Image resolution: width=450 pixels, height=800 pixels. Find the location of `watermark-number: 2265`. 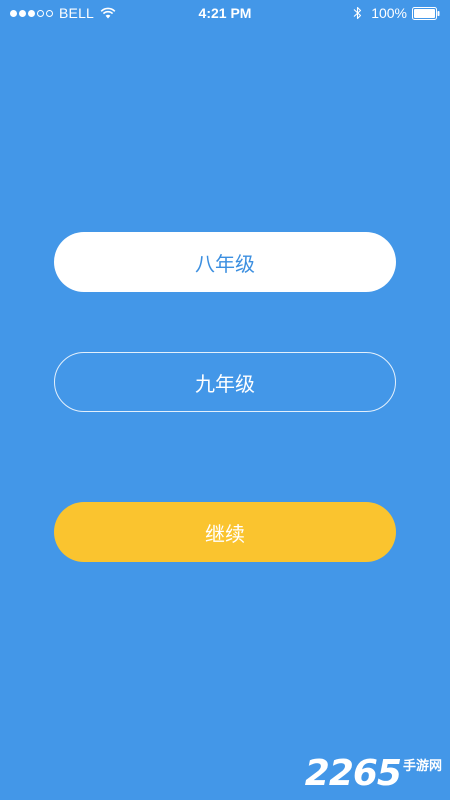

watermark-number: 2265 is located at coordinates (353, 773).